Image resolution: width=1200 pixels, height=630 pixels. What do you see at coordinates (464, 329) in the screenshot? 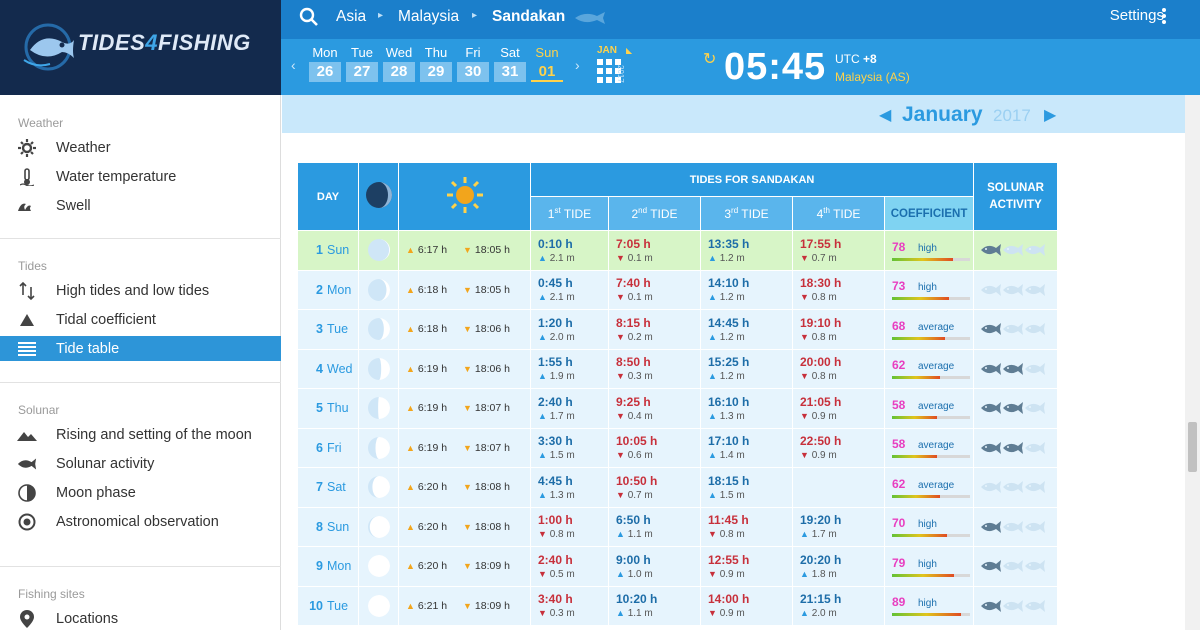
I see `sun-cell: ▲ 6:18 h ▼ 18:06 h` at bounding box center [464, 329].